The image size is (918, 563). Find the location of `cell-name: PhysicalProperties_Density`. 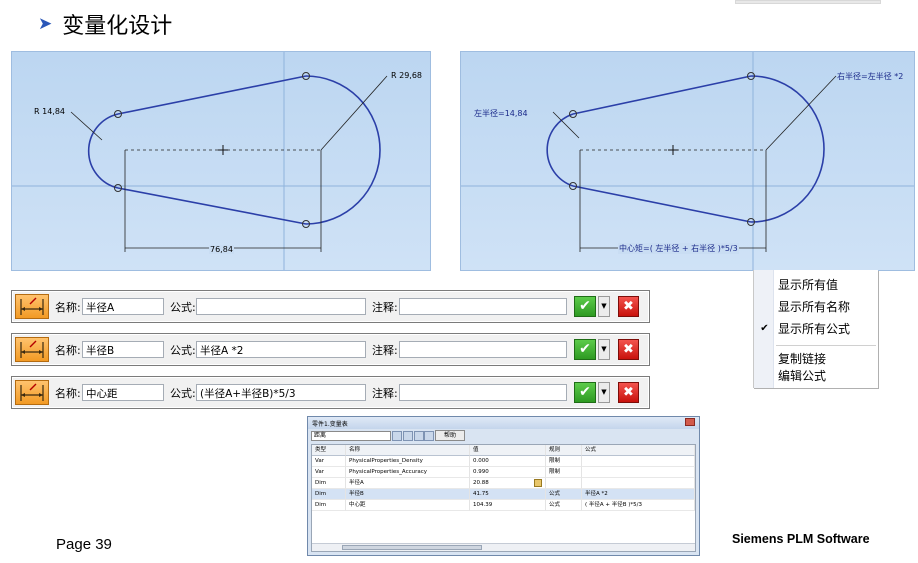

cell-name: PhysicalProperties_Density is located at coordinates (408, 461).